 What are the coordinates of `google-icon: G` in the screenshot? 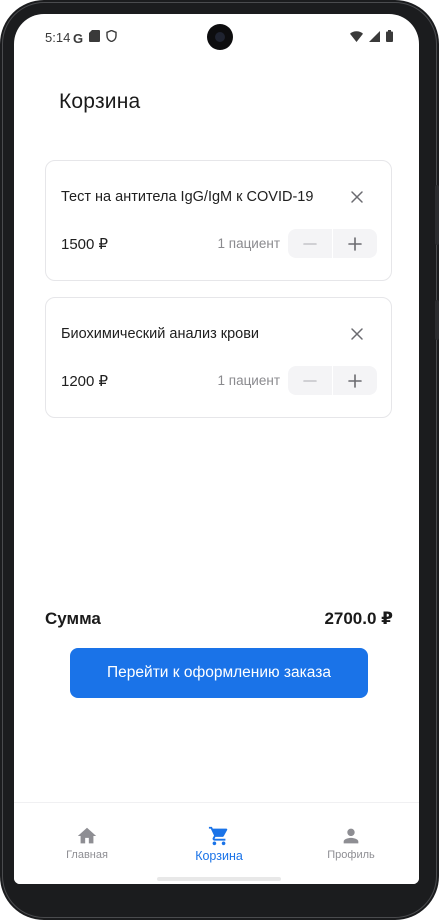 It's located at (78, 38).